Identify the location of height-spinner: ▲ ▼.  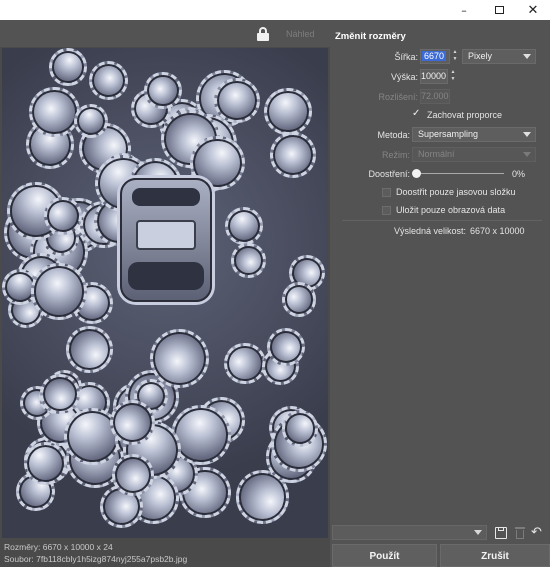
(453, 76).